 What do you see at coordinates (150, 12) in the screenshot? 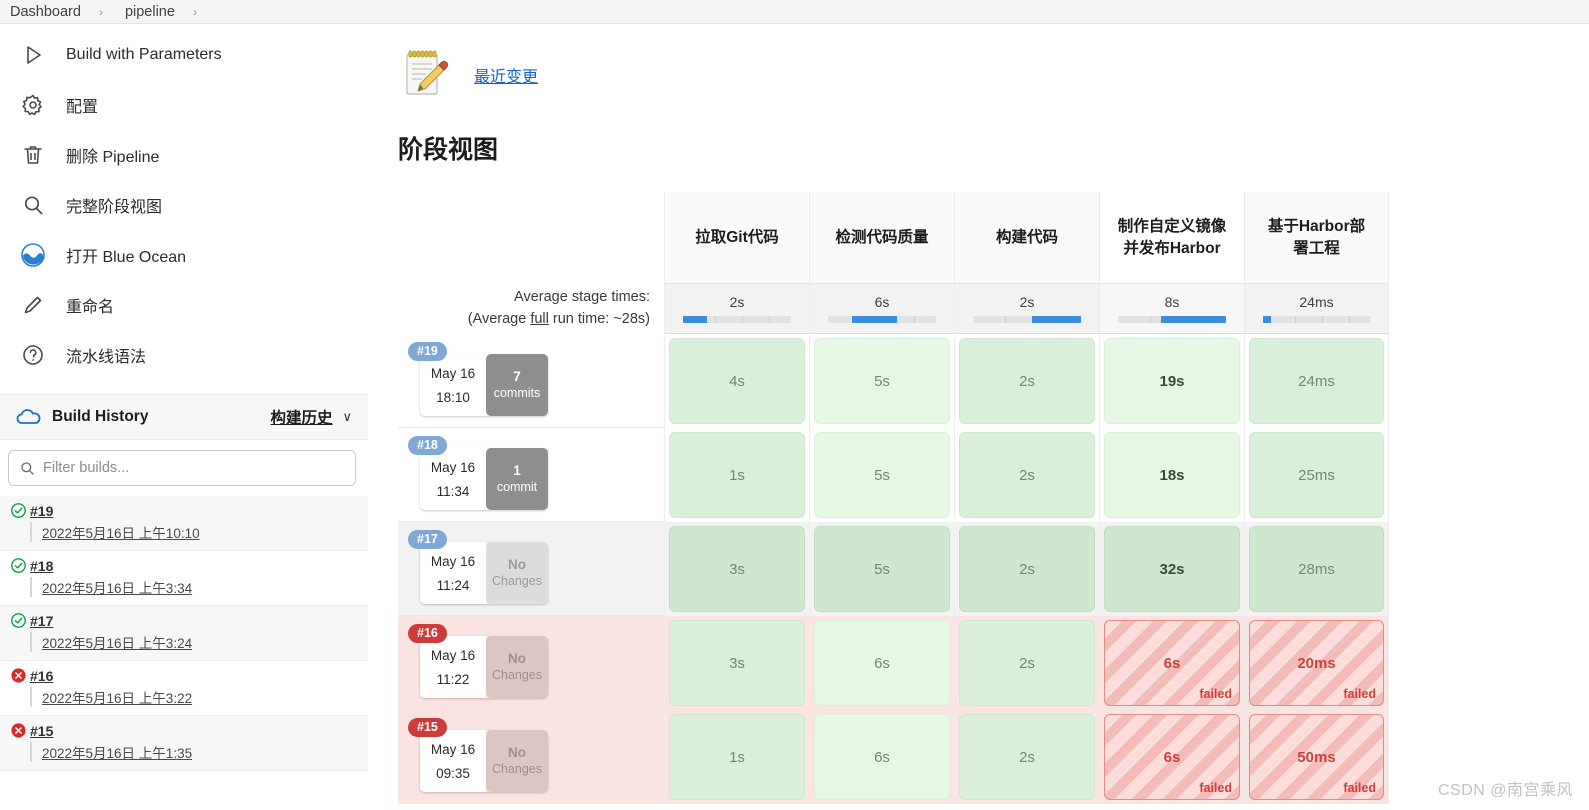
I see `breadcrumb-item-pipeline: pipeline` at bounding box center [150, 12].